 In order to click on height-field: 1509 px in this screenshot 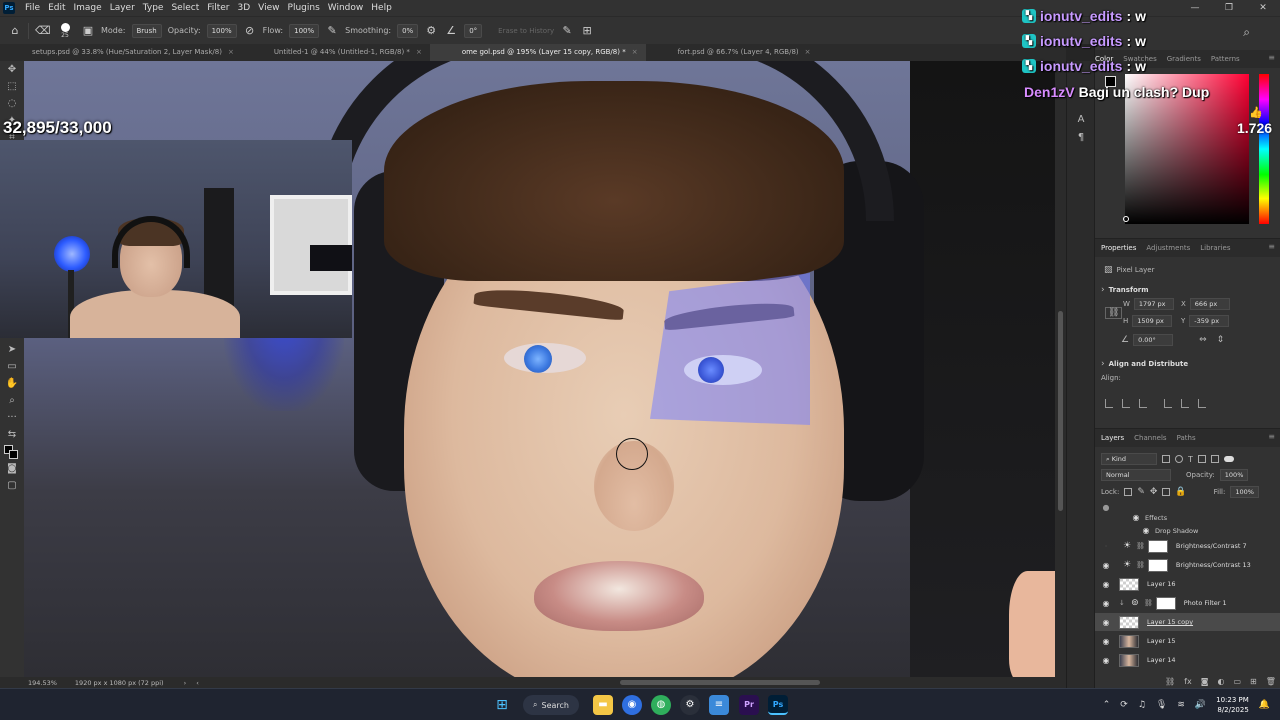, I will do `click(1152, 321)`.